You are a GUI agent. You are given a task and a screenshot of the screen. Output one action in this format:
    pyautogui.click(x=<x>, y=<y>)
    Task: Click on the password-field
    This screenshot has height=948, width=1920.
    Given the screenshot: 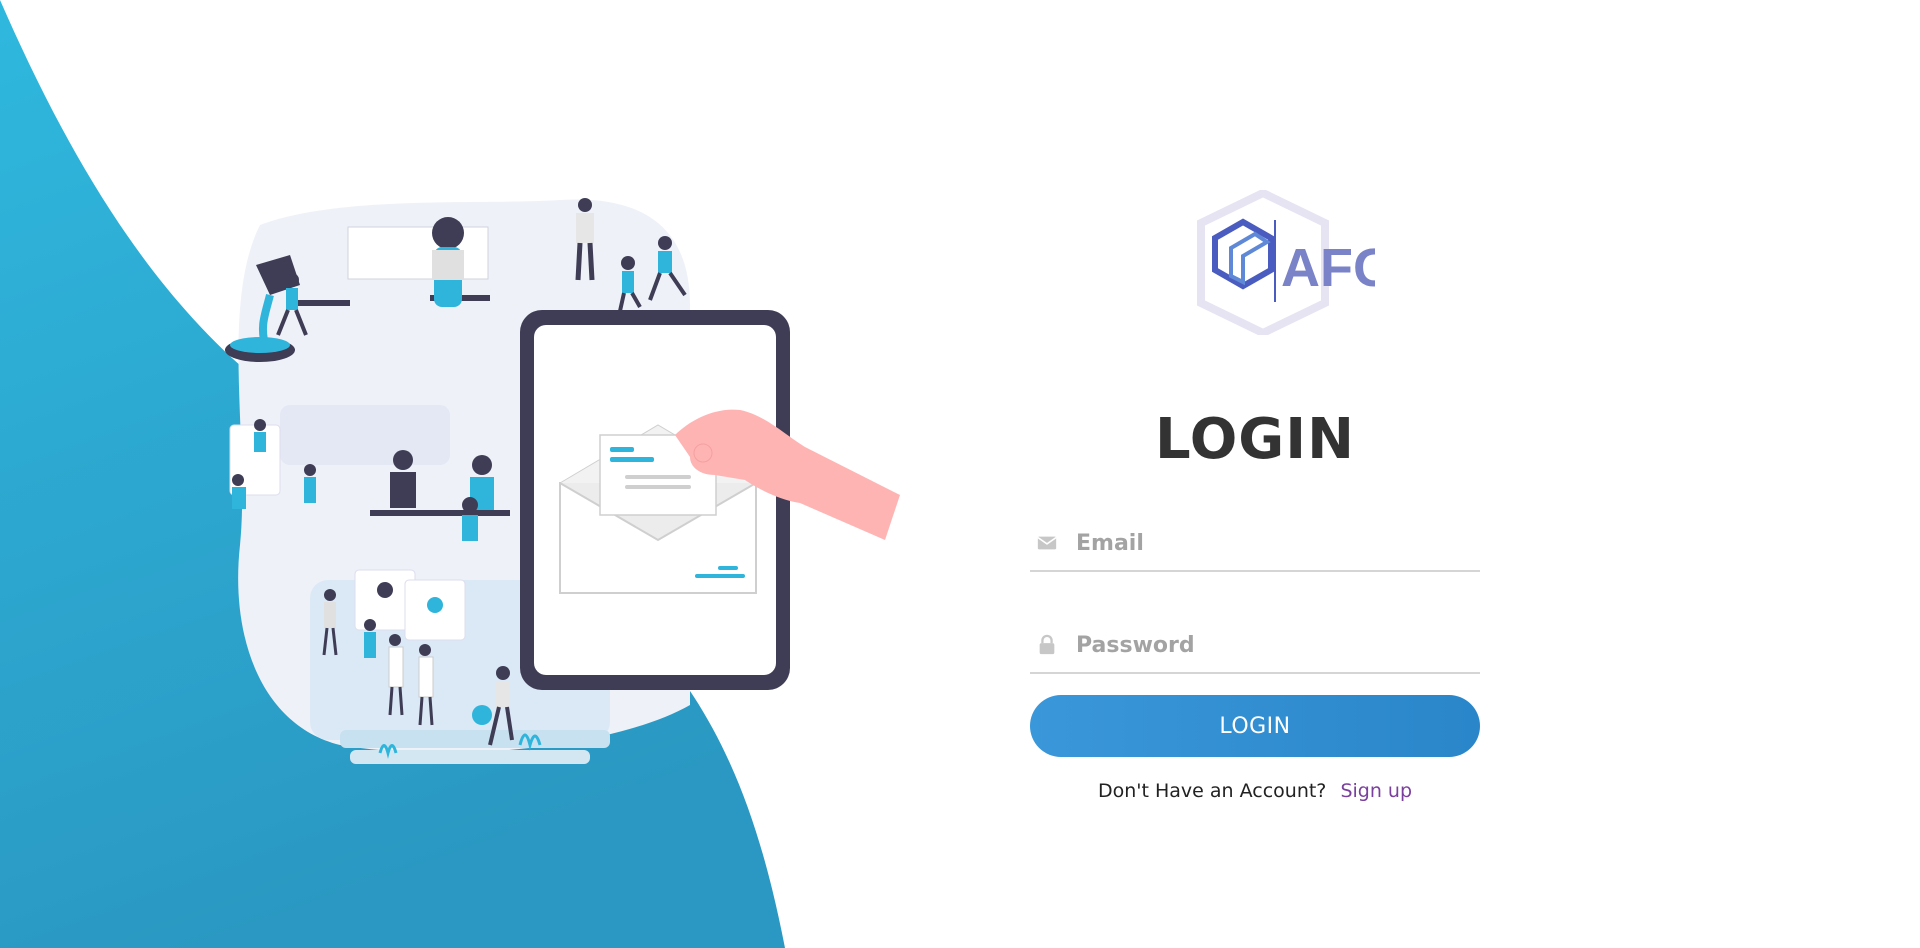 What is the action you would take?
    pyautogui.click(x=1255, y=645)
    